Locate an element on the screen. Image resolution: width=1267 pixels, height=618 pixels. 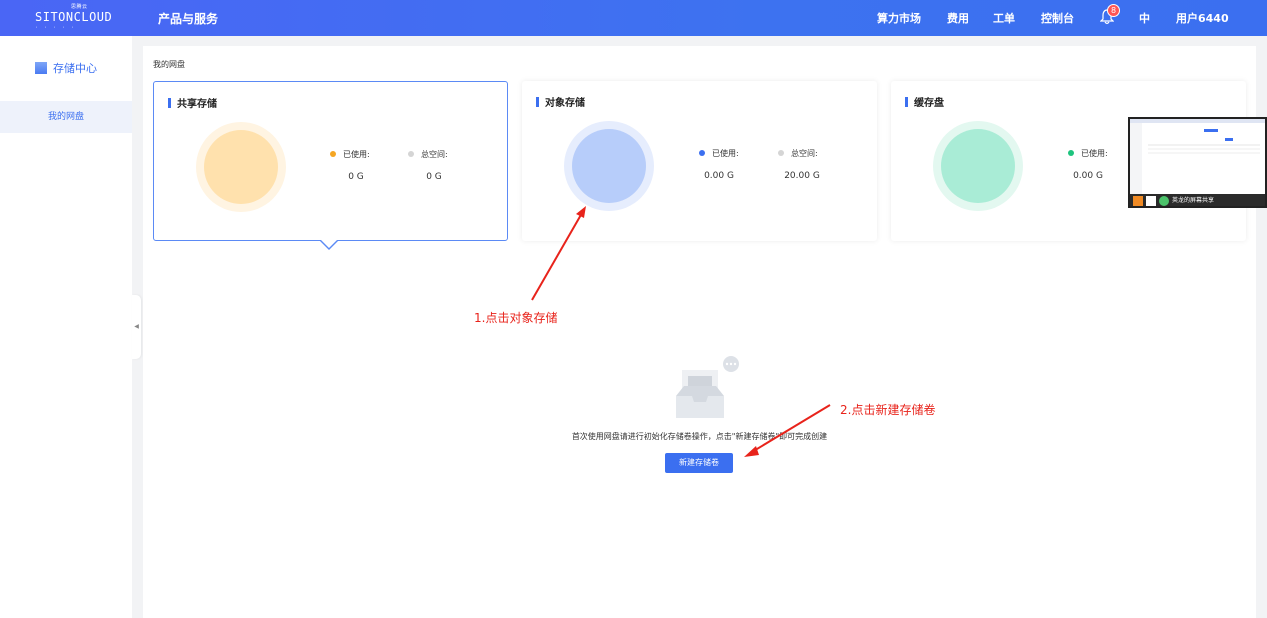
sidebar-title-label: 存储中心 is located at coordinates (75, 68).